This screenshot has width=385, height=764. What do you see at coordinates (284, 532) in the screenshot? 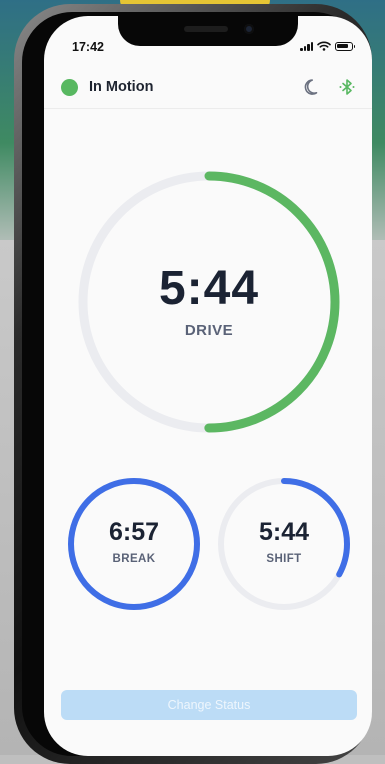
I see `shift-time-value: 5:44` at bounding box center [284, 532].